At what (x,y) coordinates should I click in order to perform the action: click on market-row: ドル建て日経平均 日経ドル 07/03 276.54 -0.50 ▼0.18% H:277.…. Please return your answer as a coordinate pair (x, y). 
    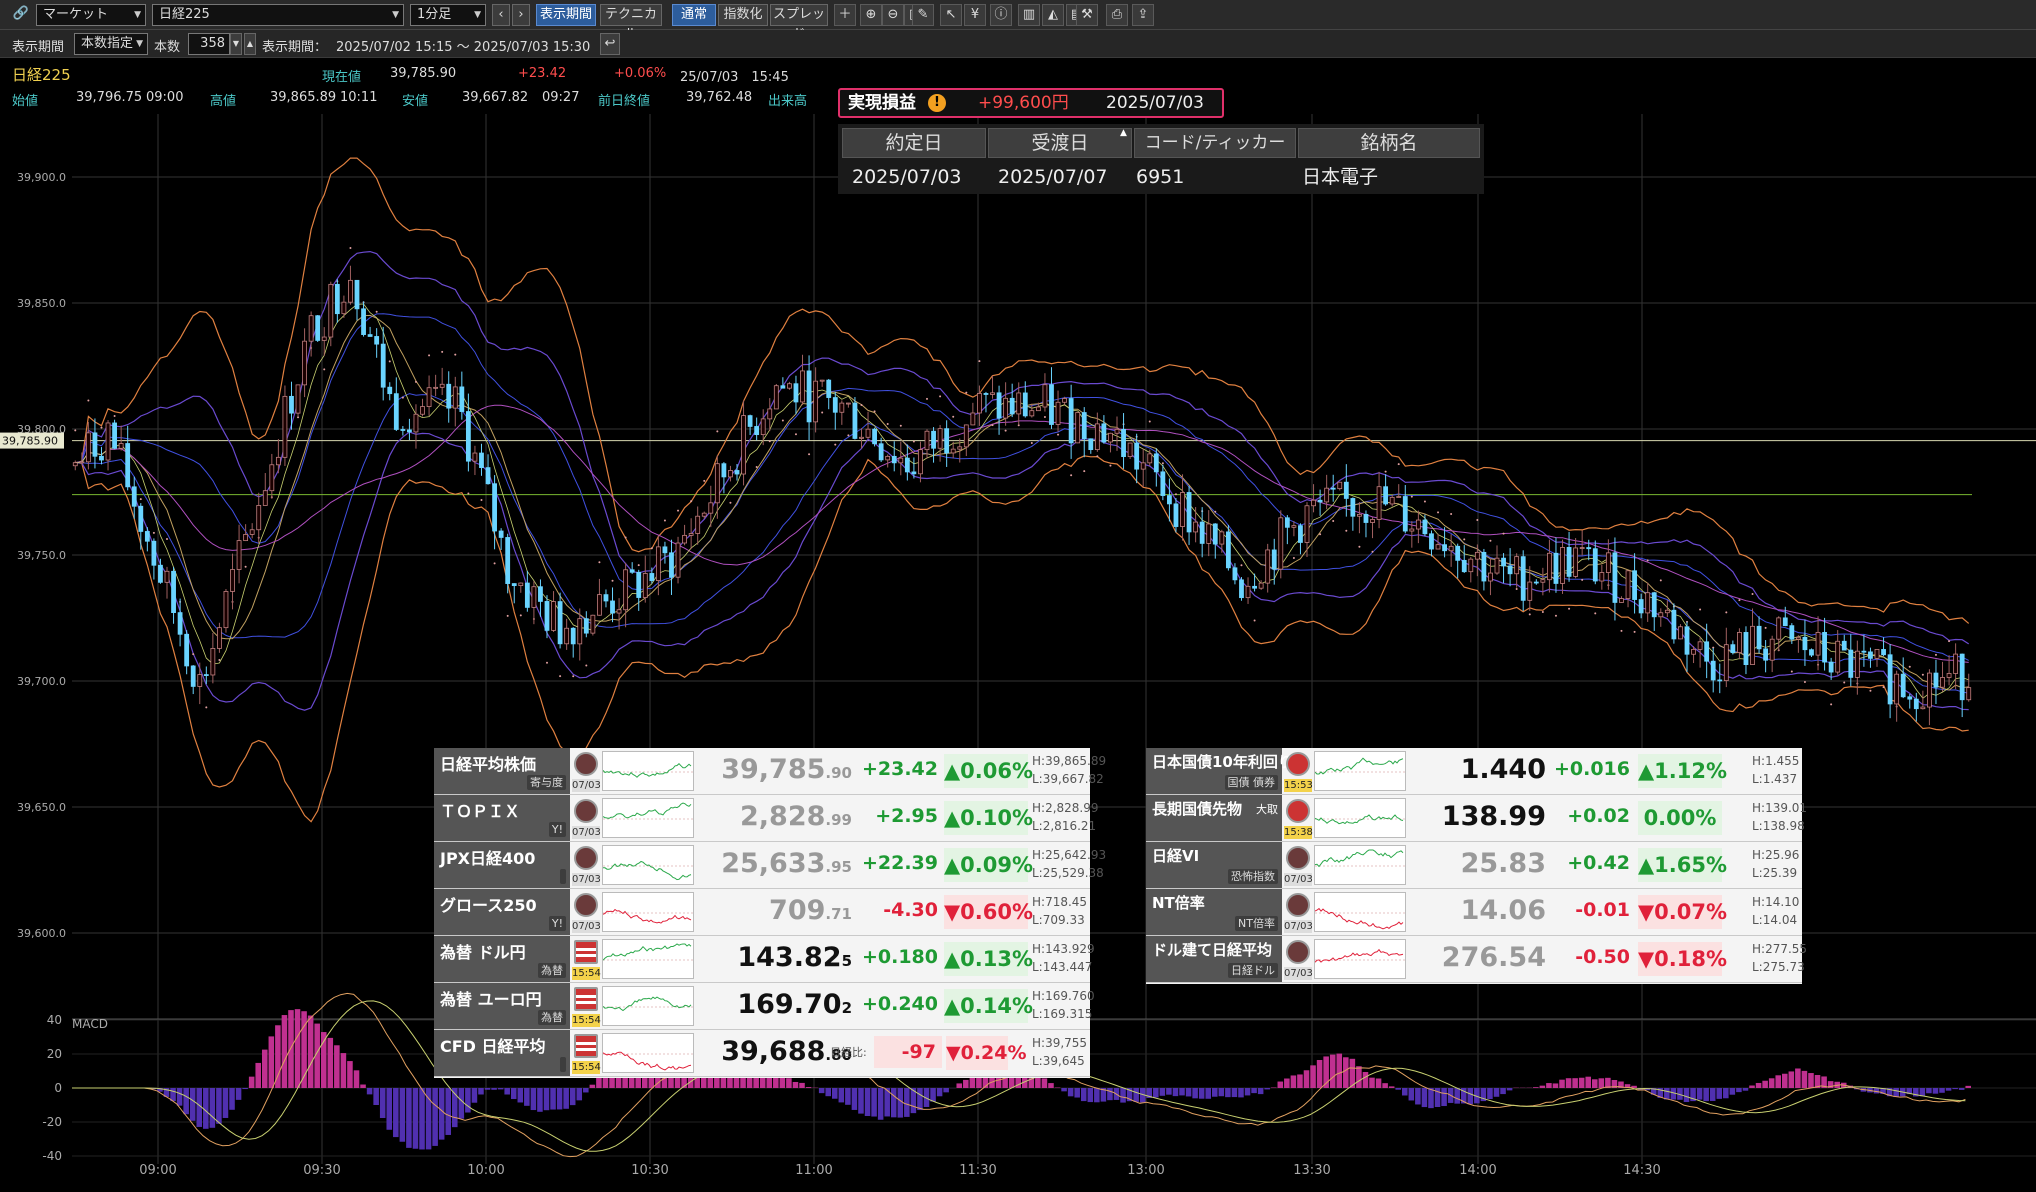
    Looking at the image, I should click on (1476, 959).